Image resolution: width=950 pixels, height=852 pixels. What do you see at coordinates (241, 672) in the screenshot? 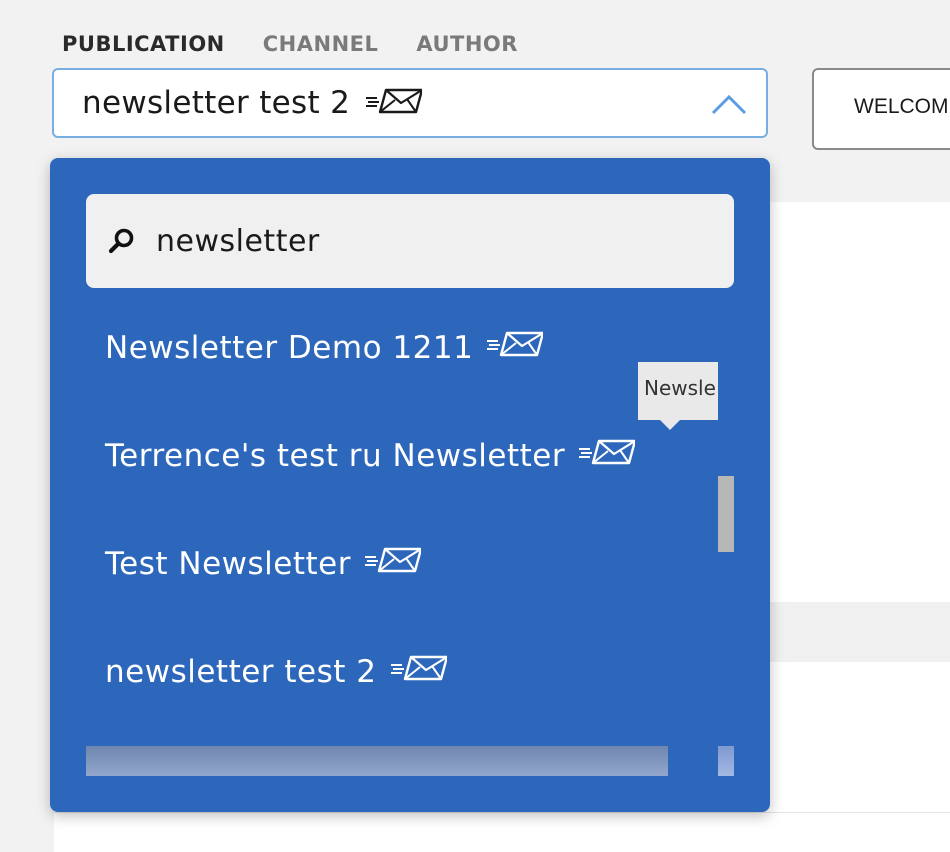
I see `option-label: newsletter test 2` at bounding box center [241, 672].